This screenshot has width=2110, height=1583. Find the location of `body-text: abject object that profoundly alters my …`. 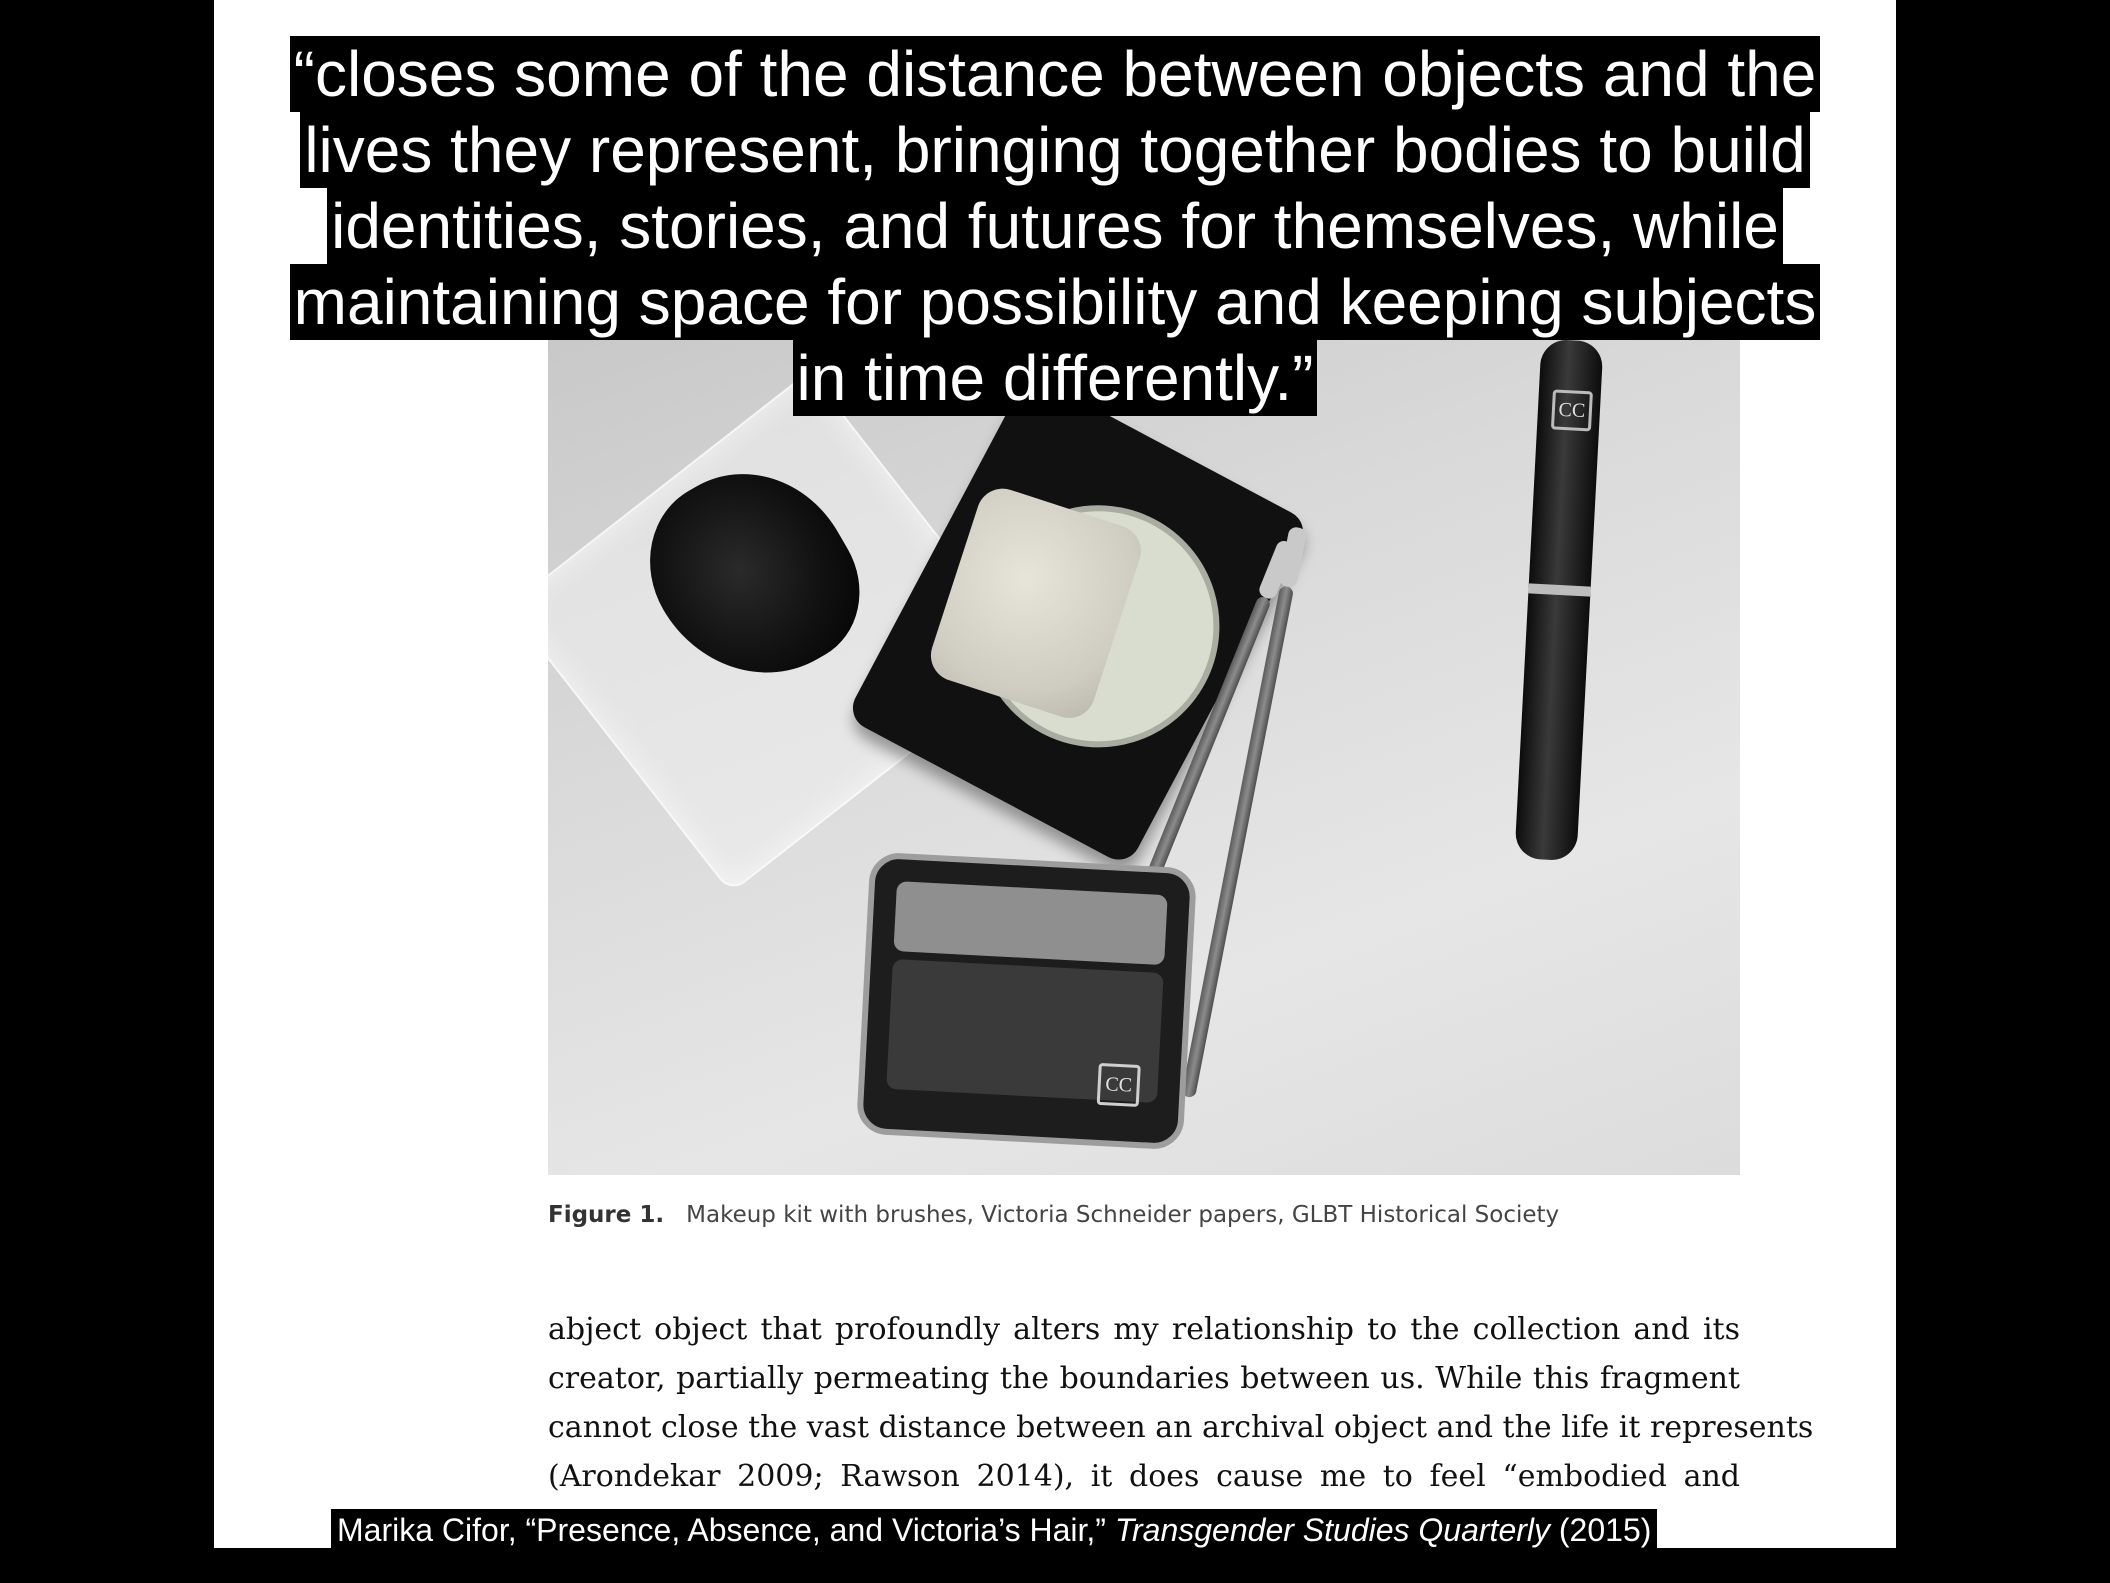

body-text: abject object that profoundly alters my … is located at coordinates (1181, 1403).